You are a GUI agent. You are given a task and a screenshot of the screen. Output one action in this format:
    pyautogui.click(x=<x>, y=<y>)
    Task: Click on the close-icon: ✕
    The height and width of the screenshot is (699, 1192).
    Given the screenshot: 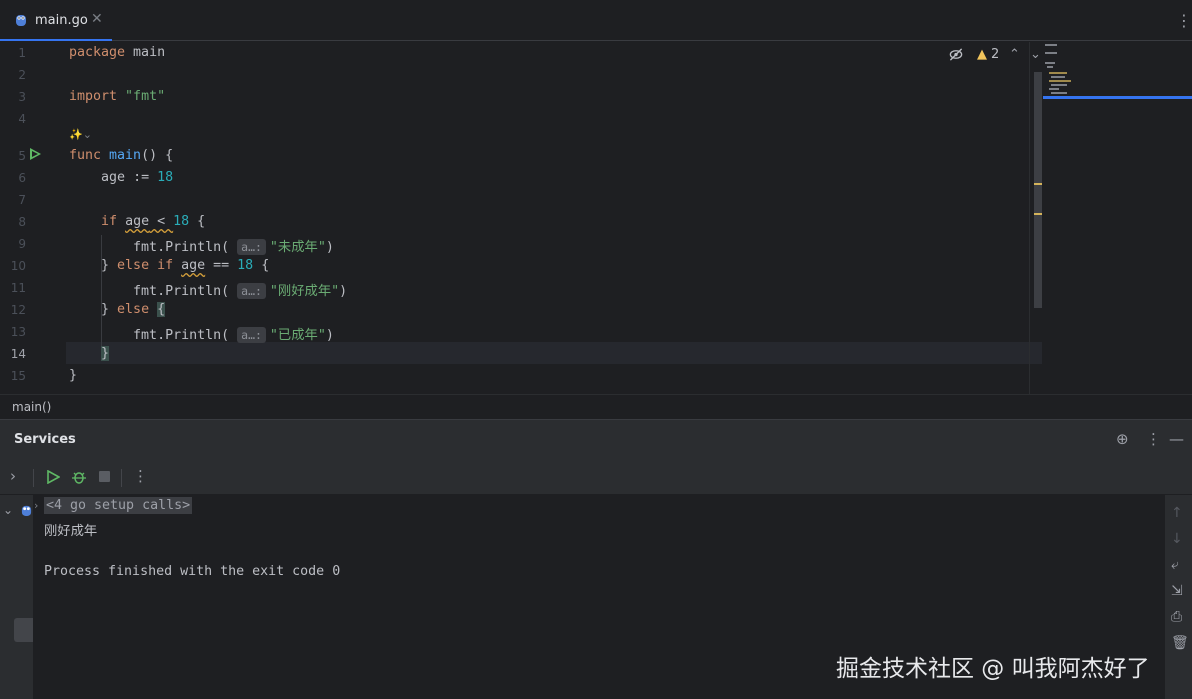 What is the action you would take?
    pyautogui.click(x=97, y=19)
    